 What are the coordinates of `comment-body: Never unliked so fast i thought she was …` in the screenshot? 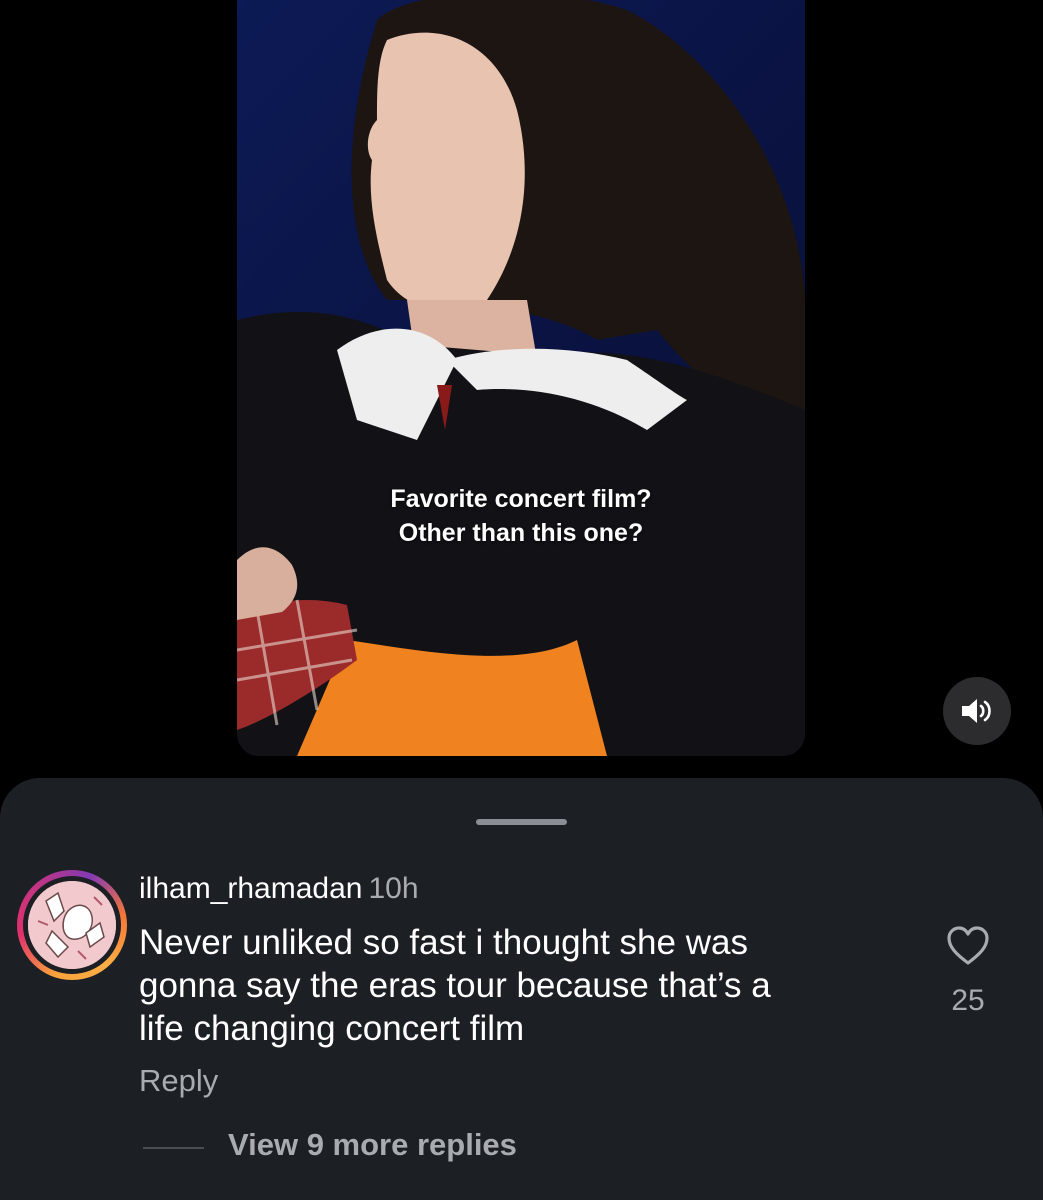 It's located at (509, 985).